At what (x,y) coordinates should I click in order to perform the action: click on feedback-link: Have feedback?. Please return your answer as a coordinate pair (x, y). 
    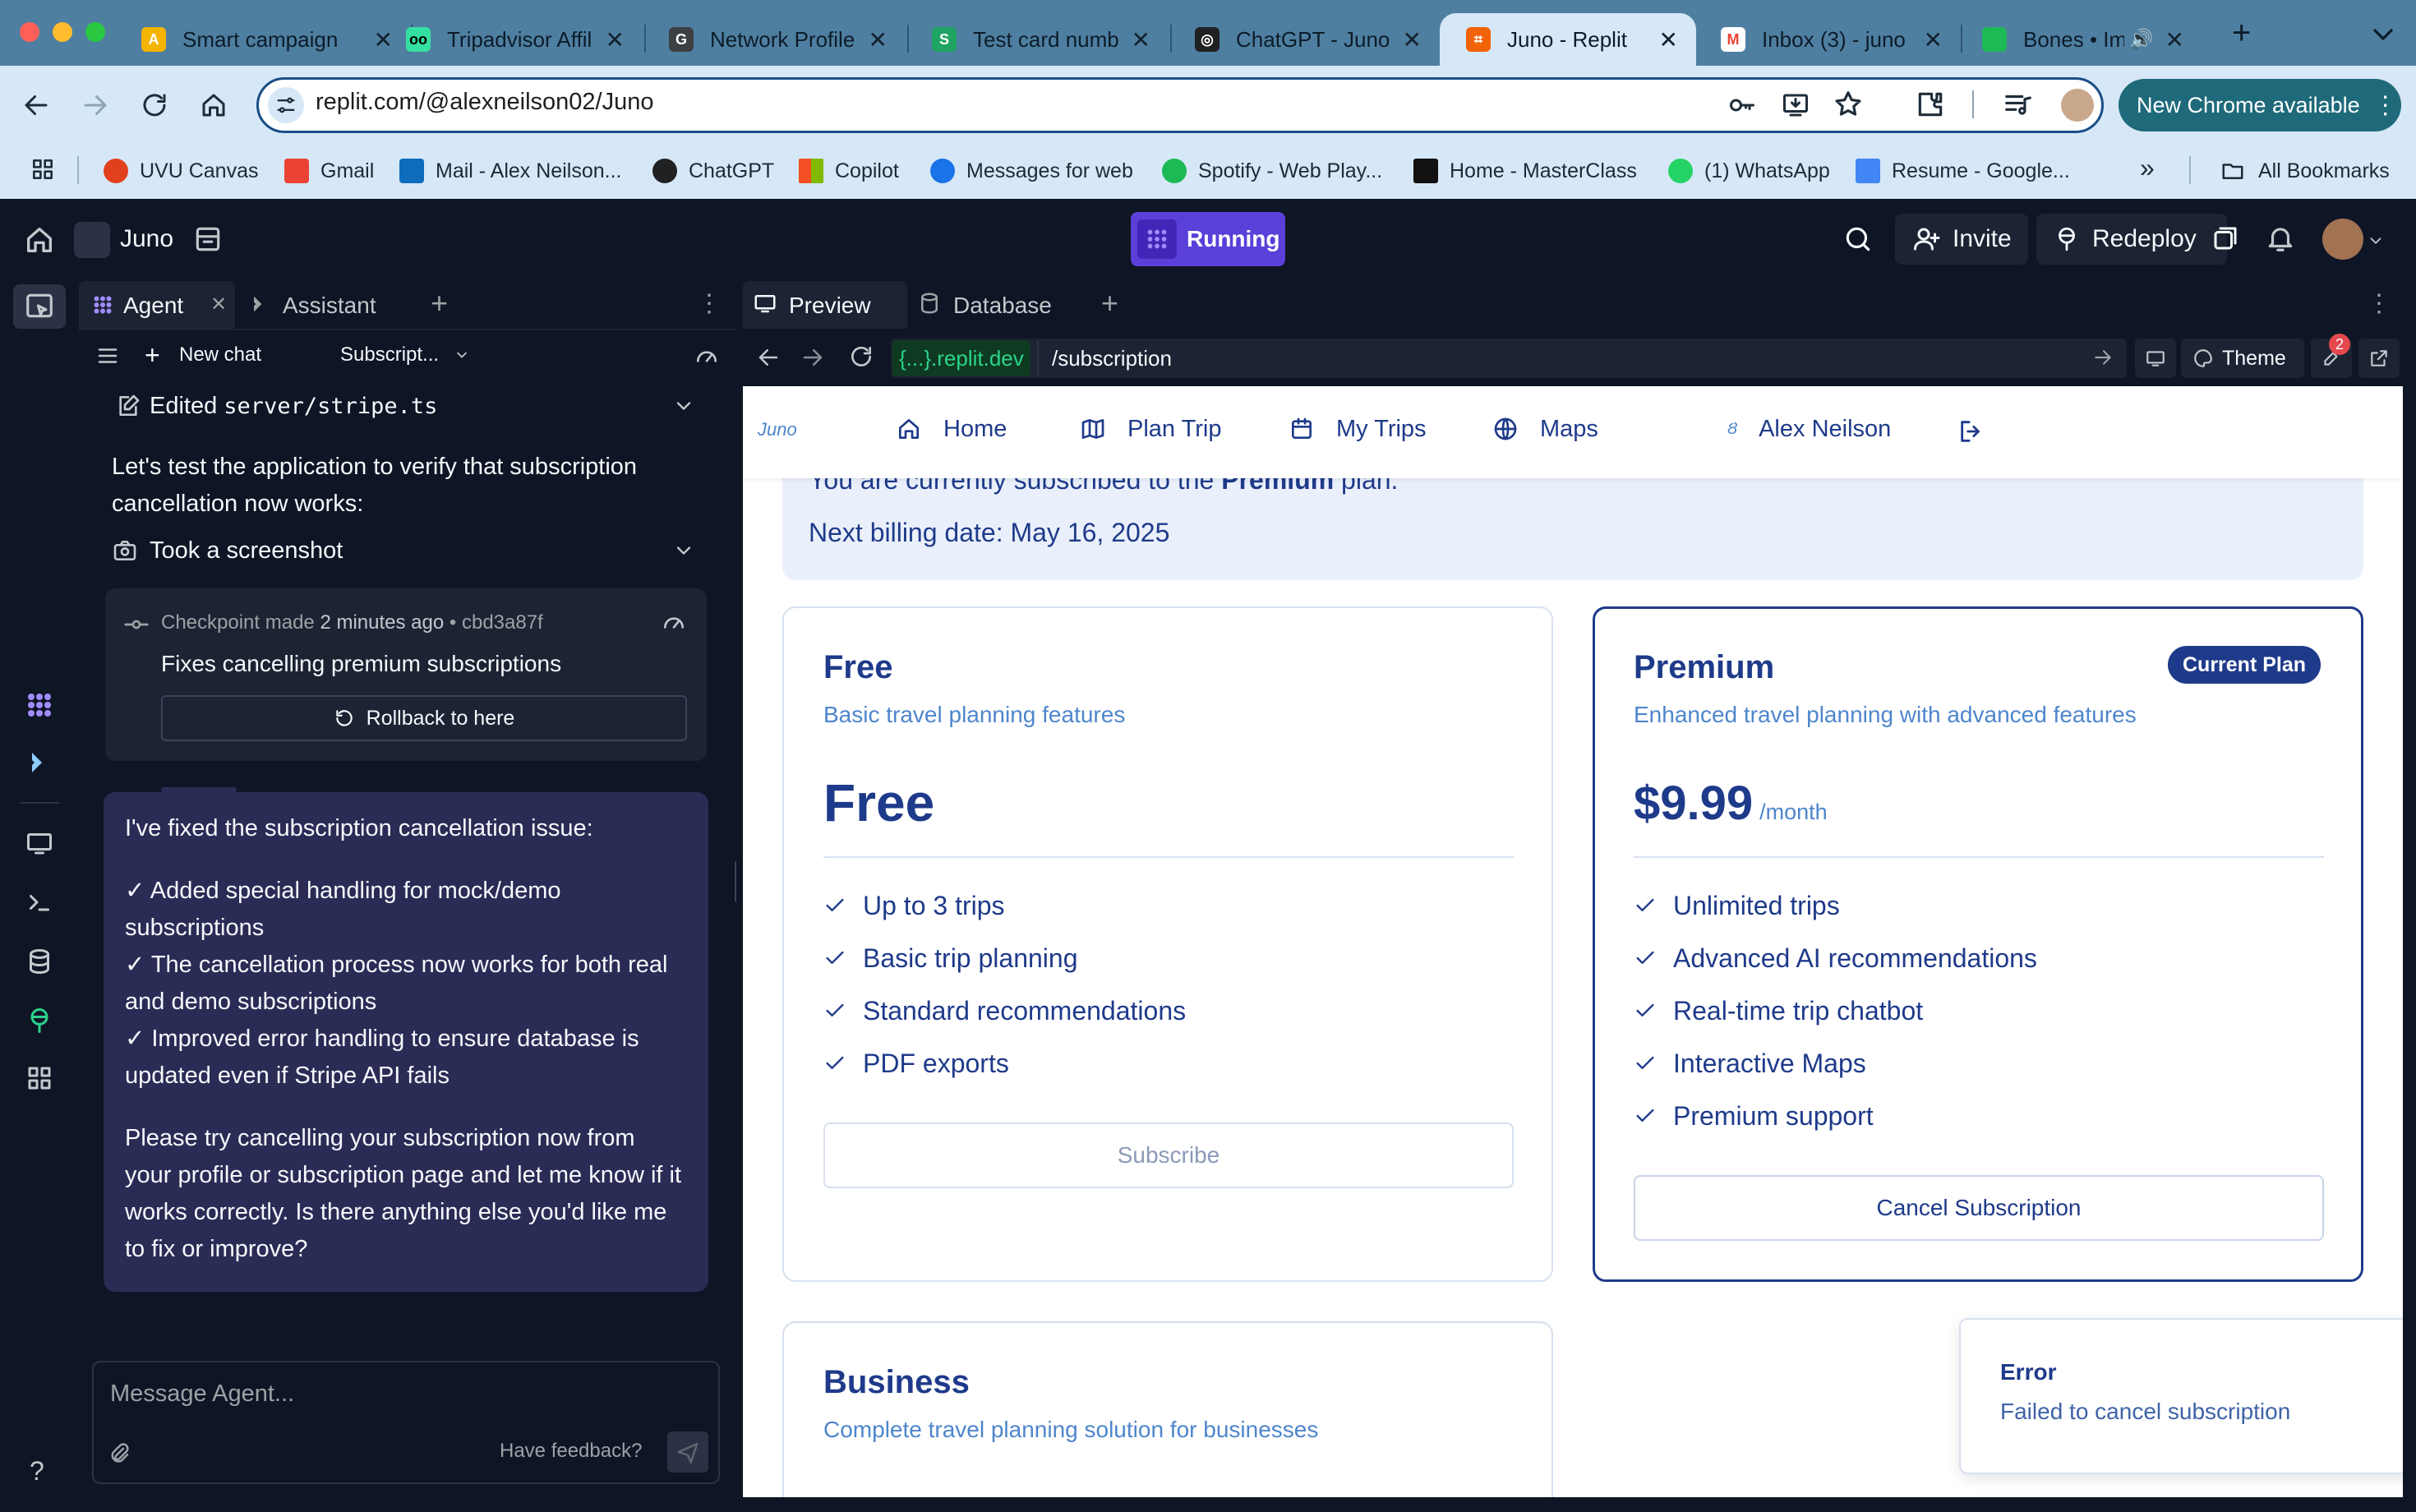
    Looking at the image, I should click on (571, 1451).